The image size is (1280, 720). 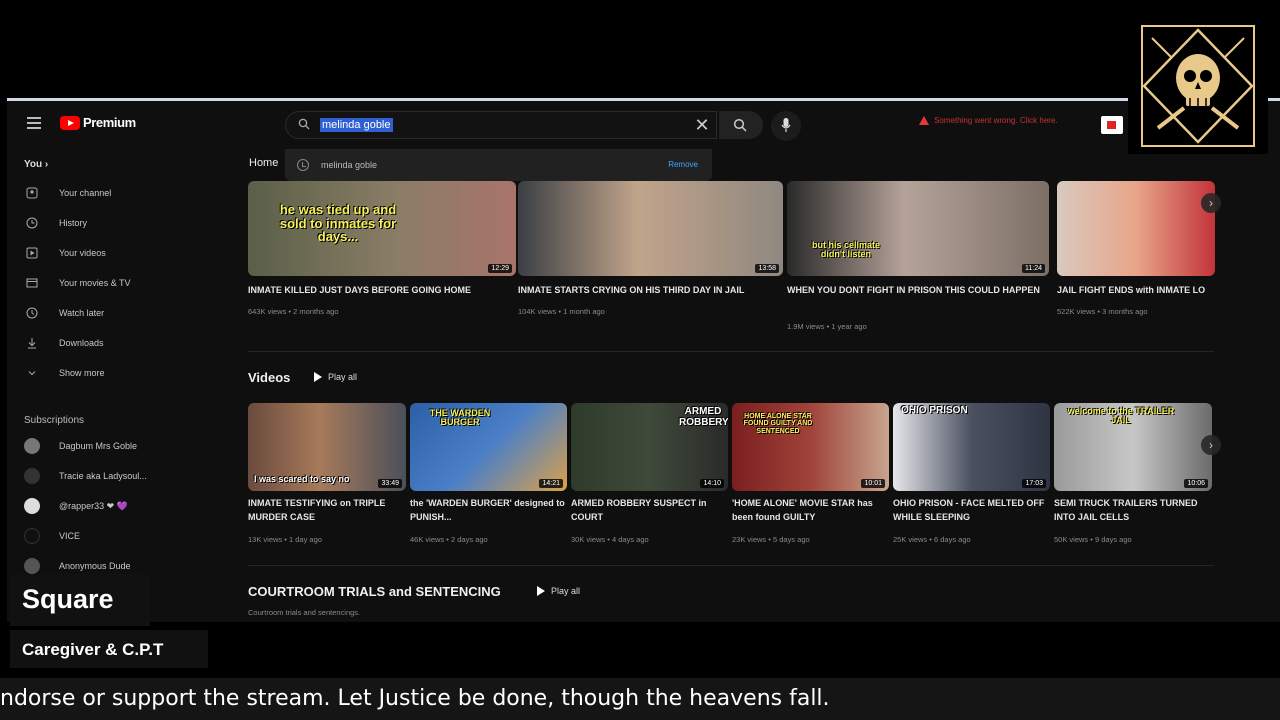 I want to click on movies-icon, so click(x=32, y=283).